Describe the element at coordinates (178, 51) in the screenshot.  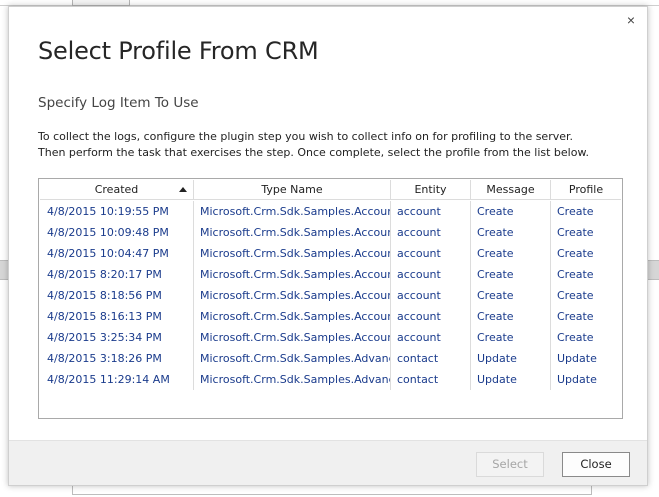
I see `dialog-title: Select Profile From CRM` at that location.